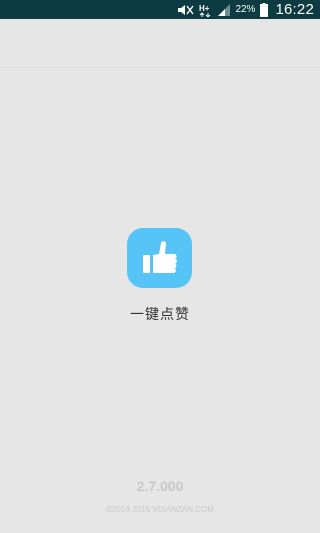  What do you see at coordinates (245, 9) in the screenshot?
I see `battery-percent: 22%` at bounding box center [245, 9].